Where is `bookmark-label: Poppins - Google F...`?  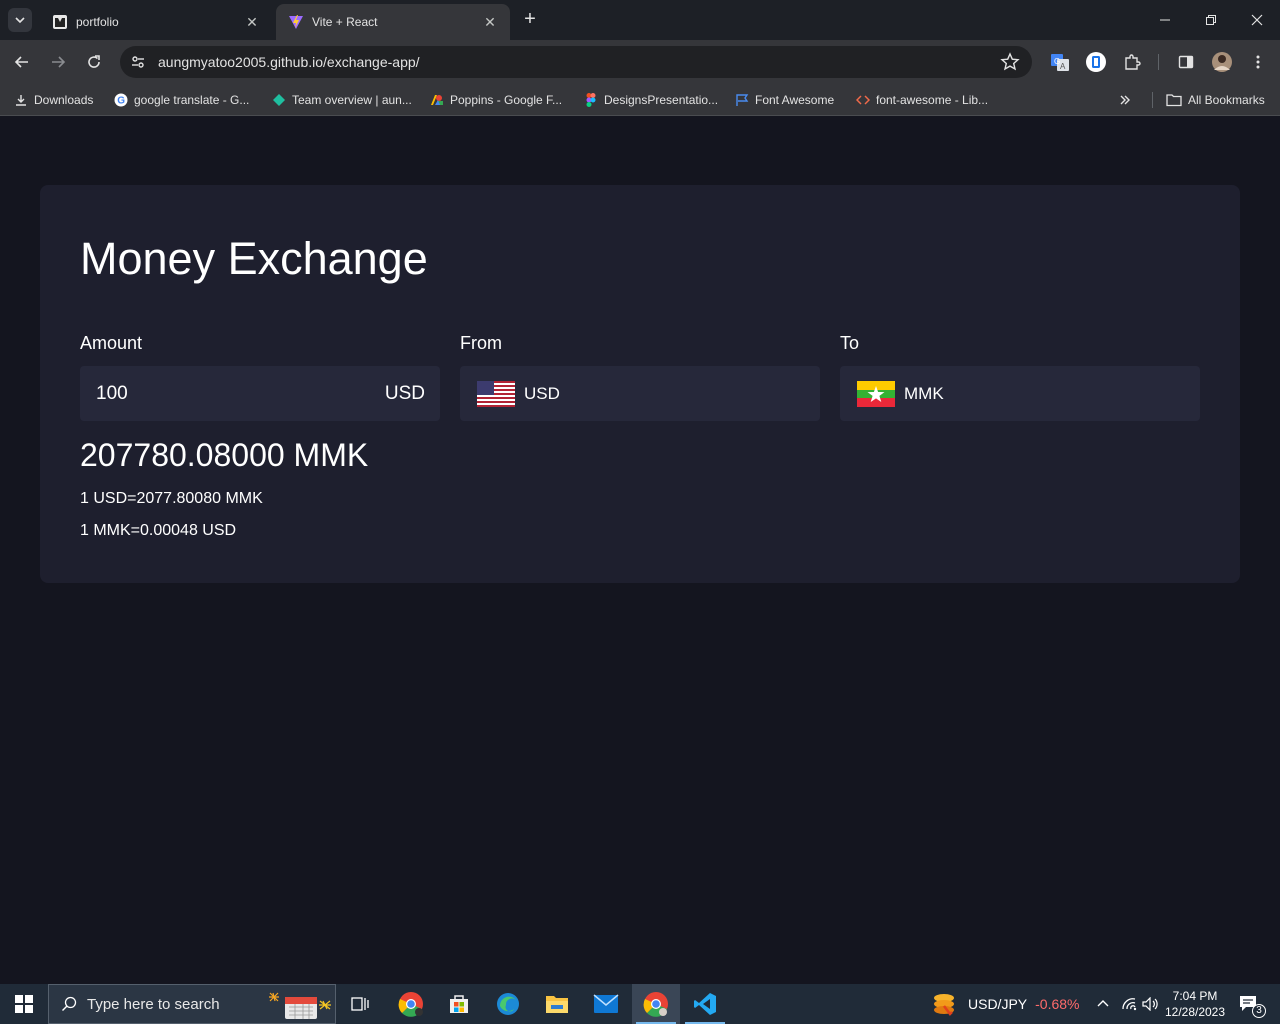
bookmark-label: Poppins - Google F... is located at coordinates (506, 100).